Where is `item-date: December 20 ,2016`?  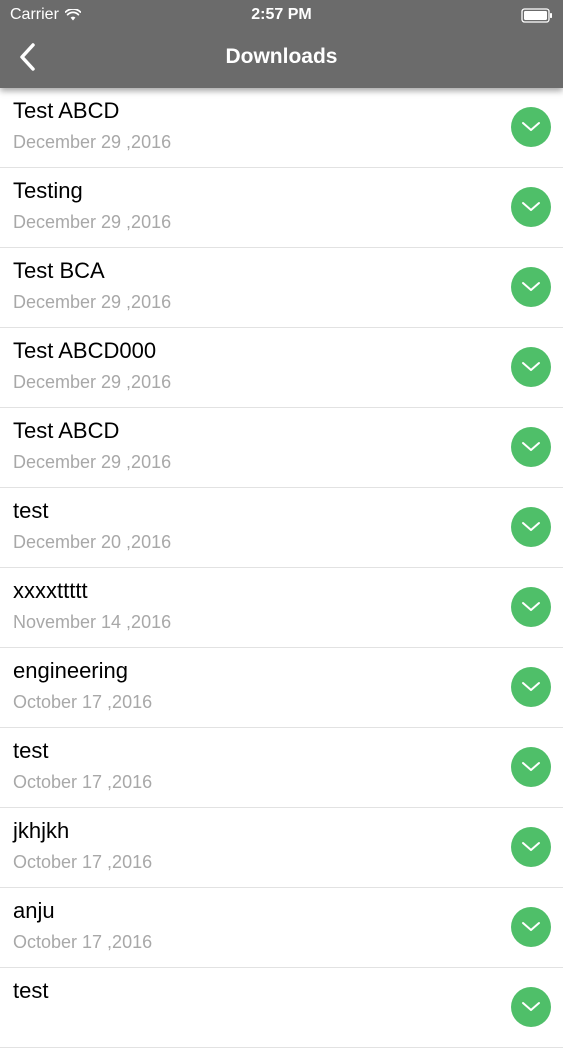 item-date: December 20 ,2016 is located at coordinates (92, 542).